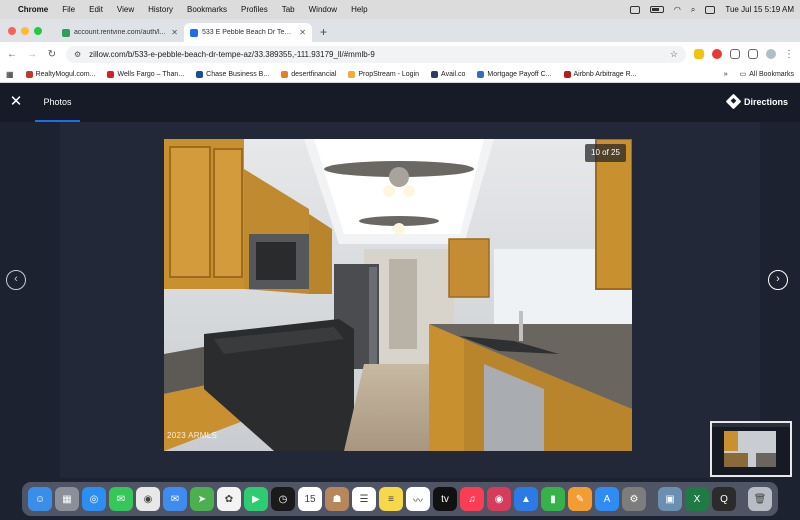 Image resolution: width=800 pixels, height=520 pixels. I want to click on search-icon: ⌕, so click(693, 10).